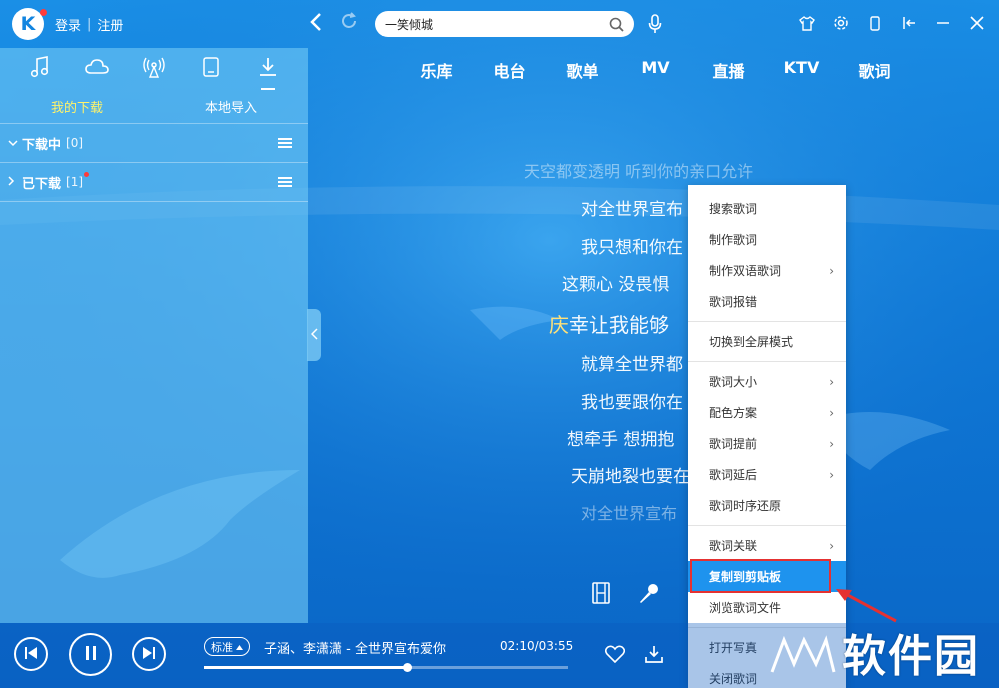 The width and height of the screenshot is (999, 688). What do you see at coordinates (875, 652) in the screenshot?
I see `watermark: 软件园` at bounding box center [875, 652].